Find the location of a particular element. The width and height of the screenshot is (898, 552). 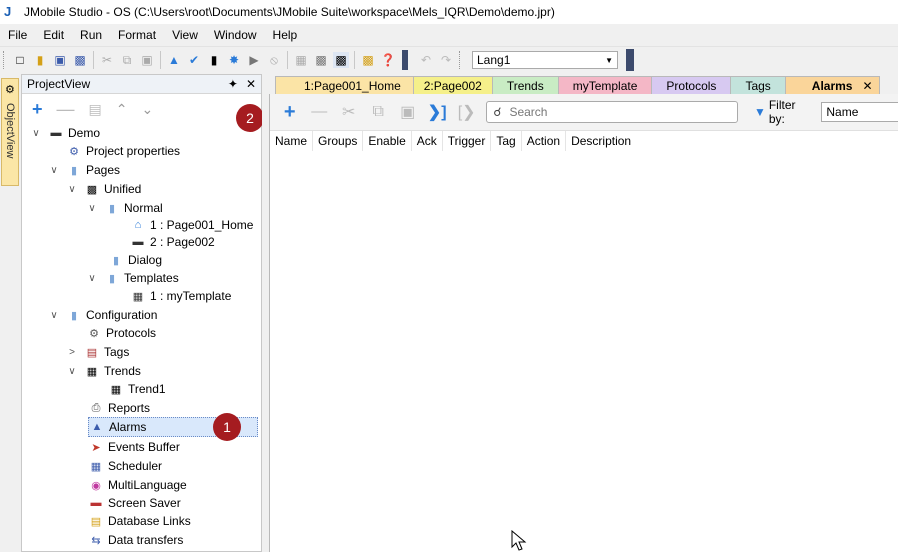

download-icon: ▲ is located at coordinates (174, 60).